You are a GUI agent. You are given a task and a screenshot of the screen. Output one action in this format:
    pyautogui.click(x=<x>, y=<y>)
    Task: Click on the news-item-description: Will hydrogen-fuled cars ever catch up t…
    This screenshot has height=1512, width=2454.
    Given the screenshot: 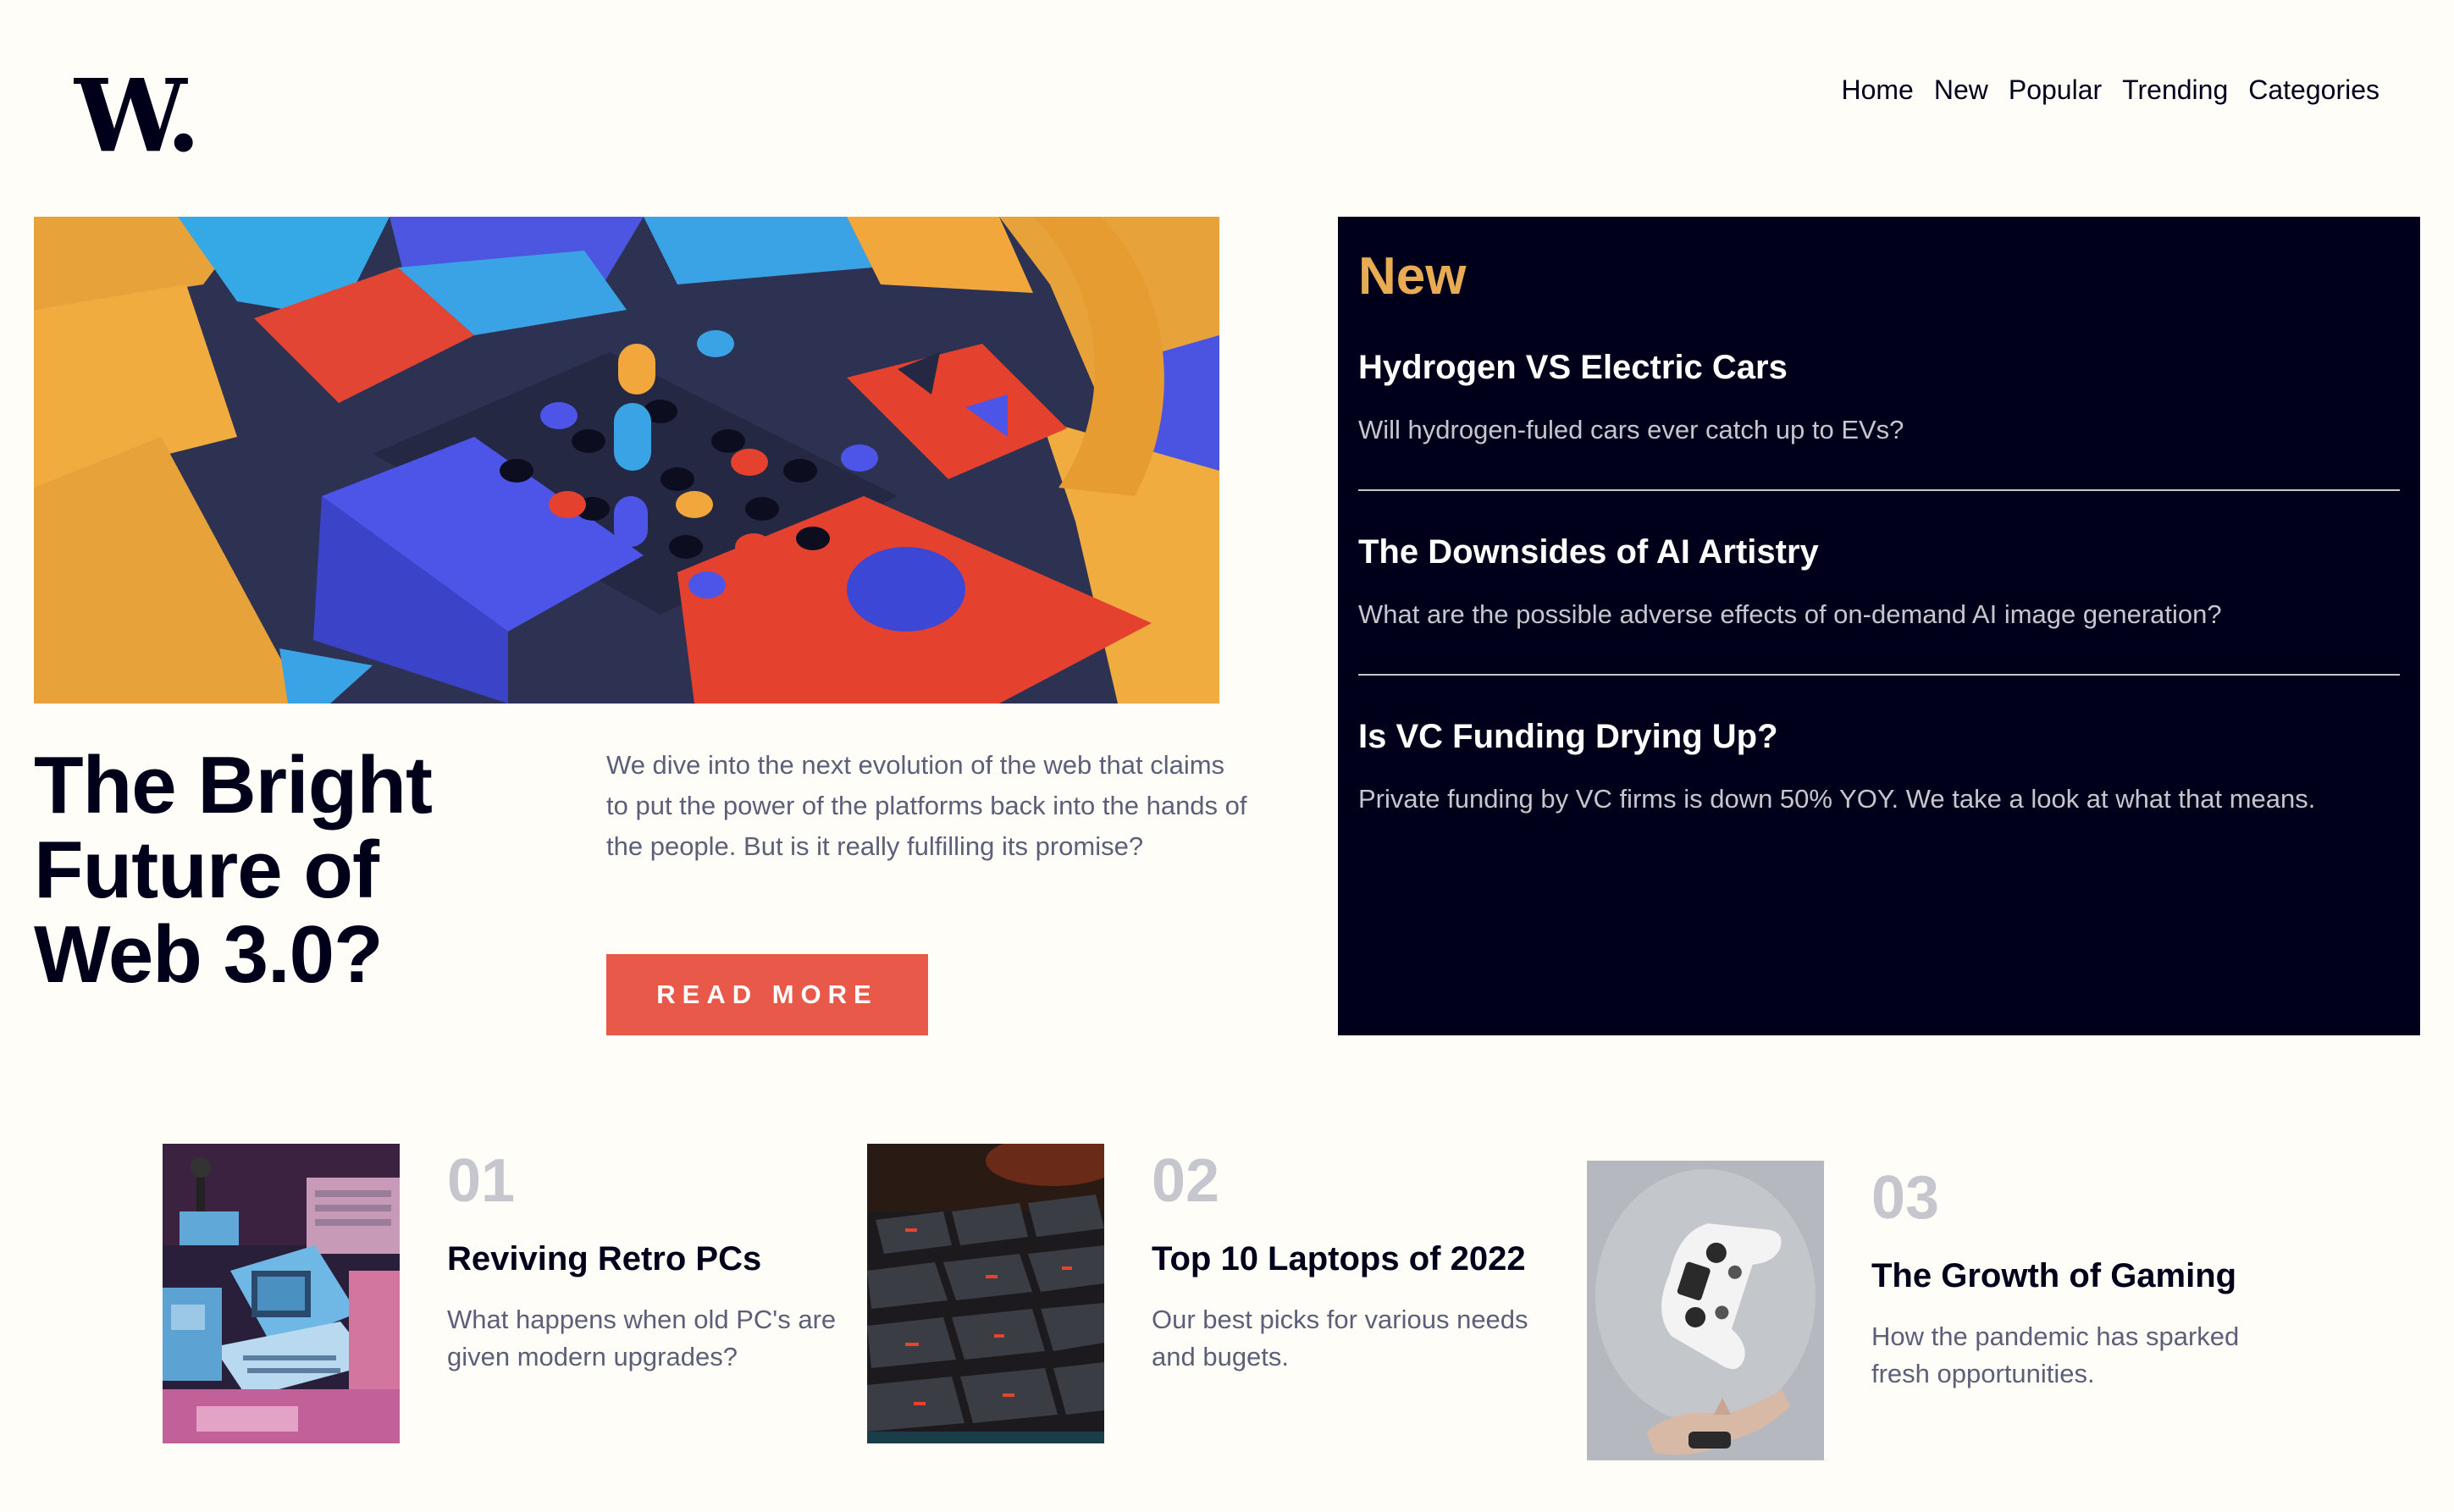 What is the action you would take?
    pyautogui.click(x=1631, y=429)
    